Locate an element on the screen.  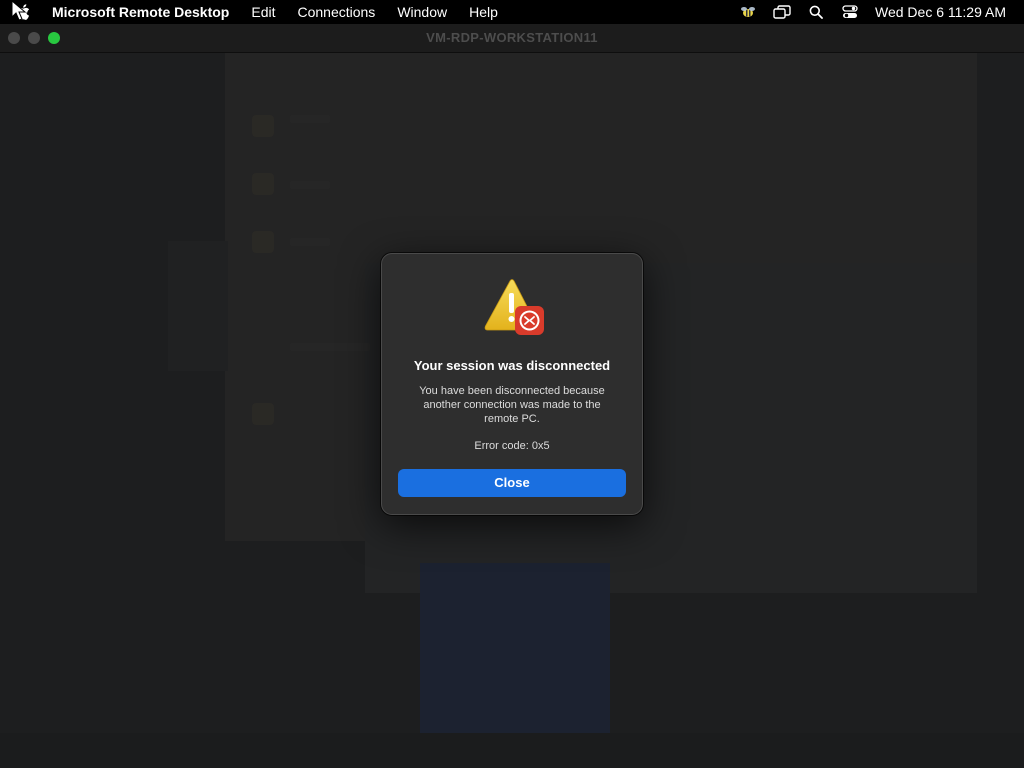
screen-mirroring-icon is located at coordinates (782, 12).